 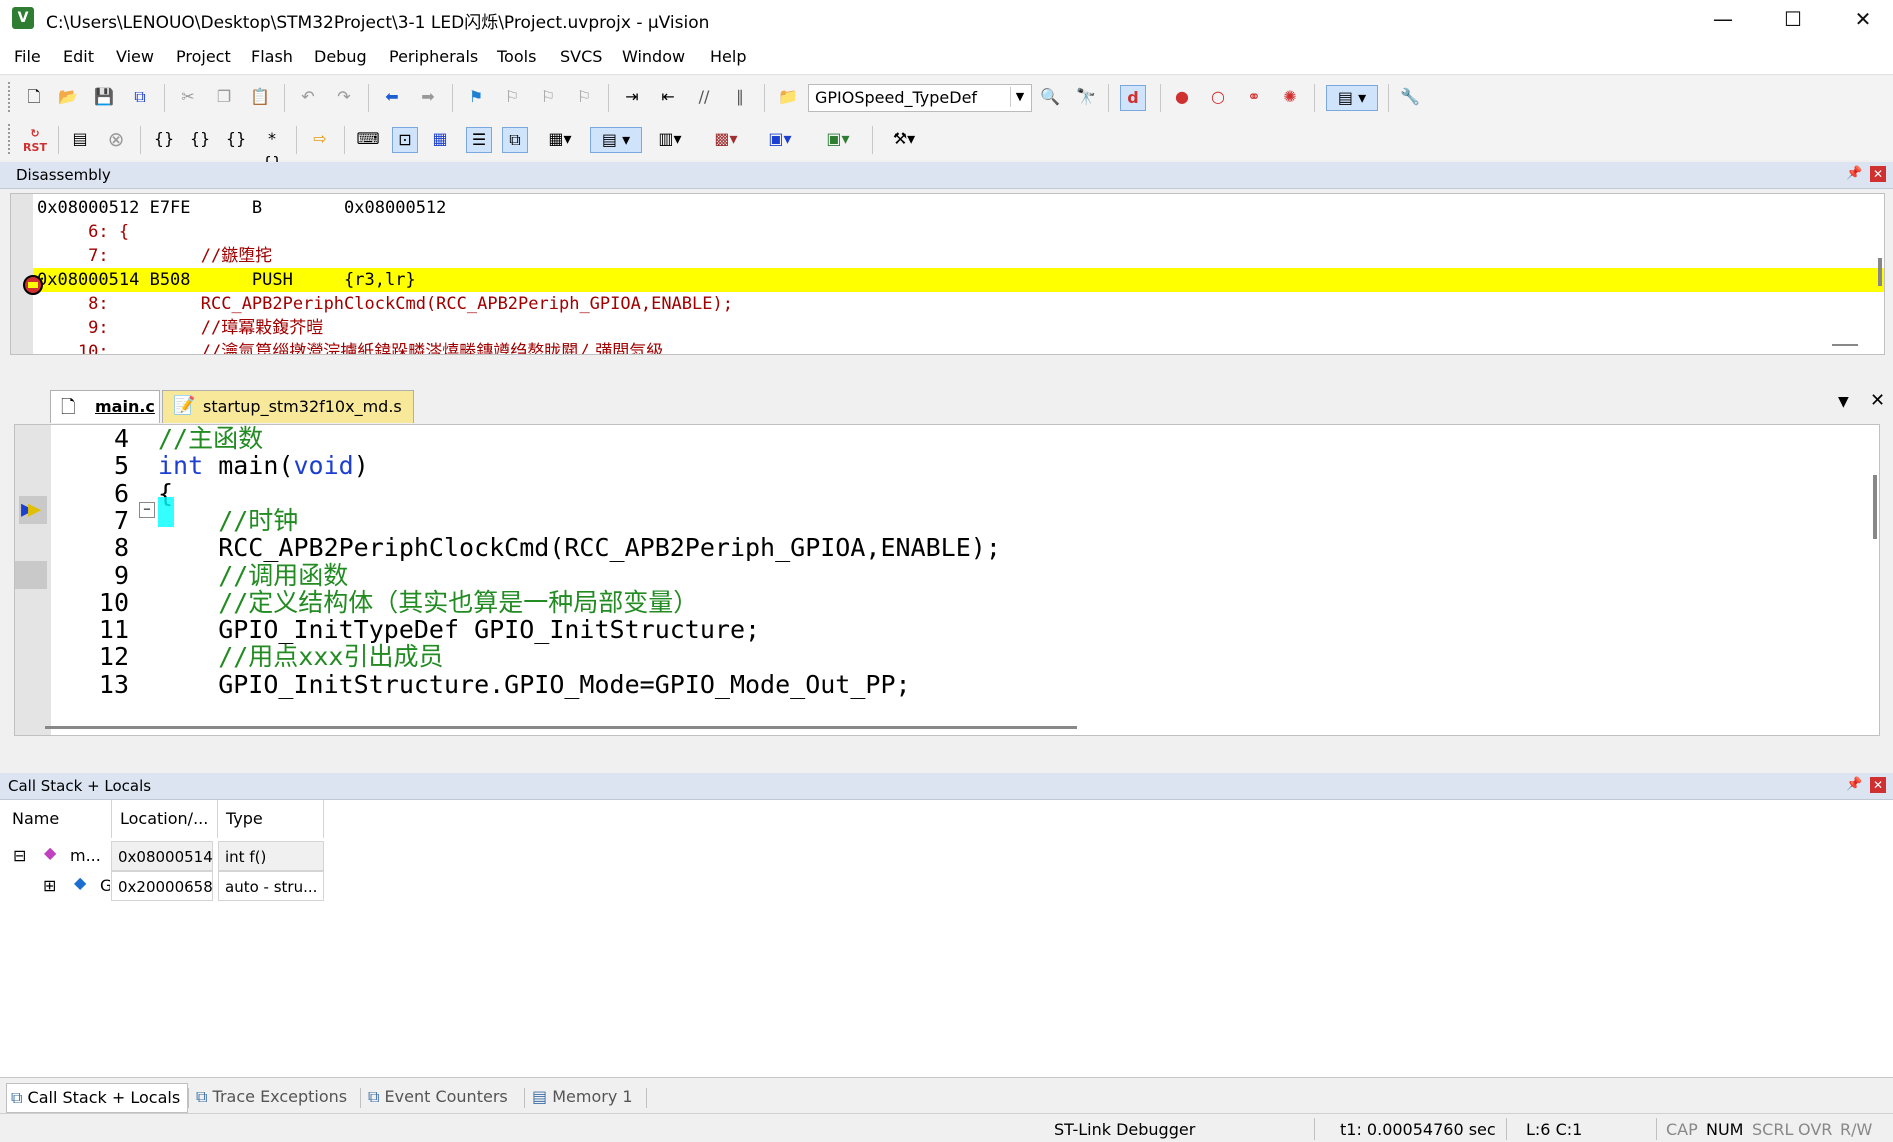 I want to click on cut-icon: ✂, so click(x=188, y=97).